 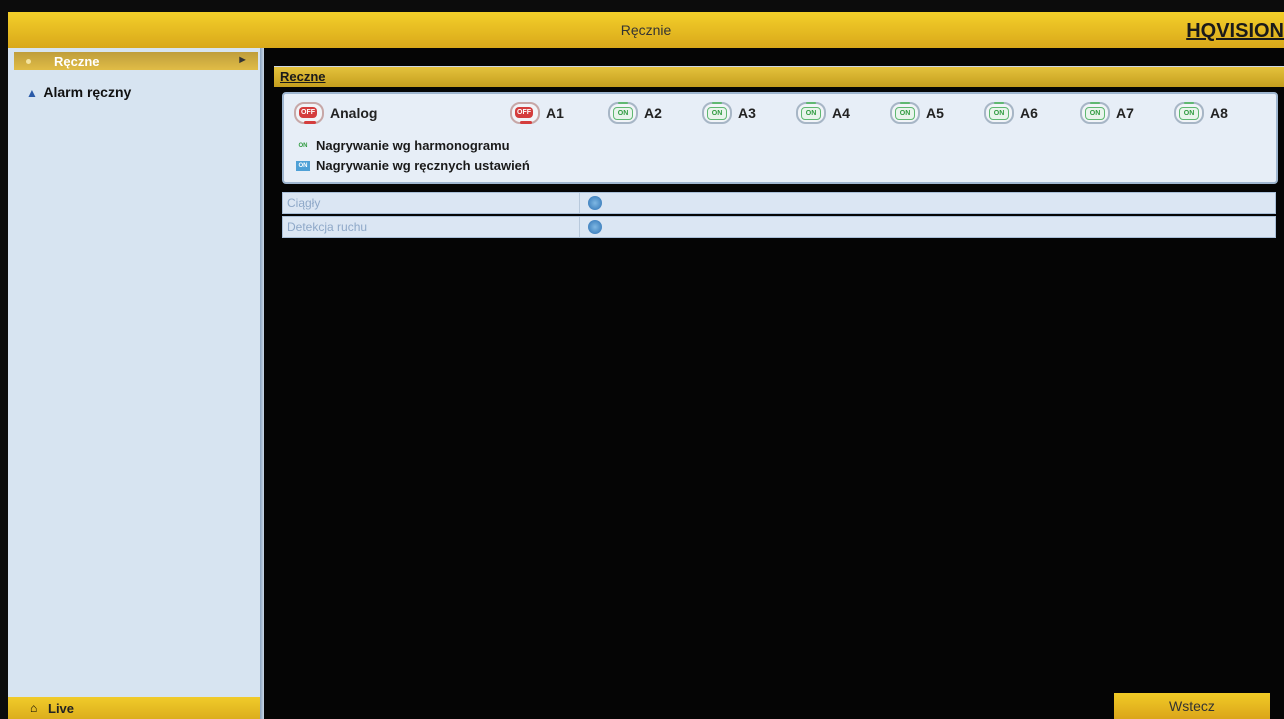 What do you see at coordinates (303, 145) in the screenshot?
I see `schedule-icon: ON` at bounding box center [303, 145].